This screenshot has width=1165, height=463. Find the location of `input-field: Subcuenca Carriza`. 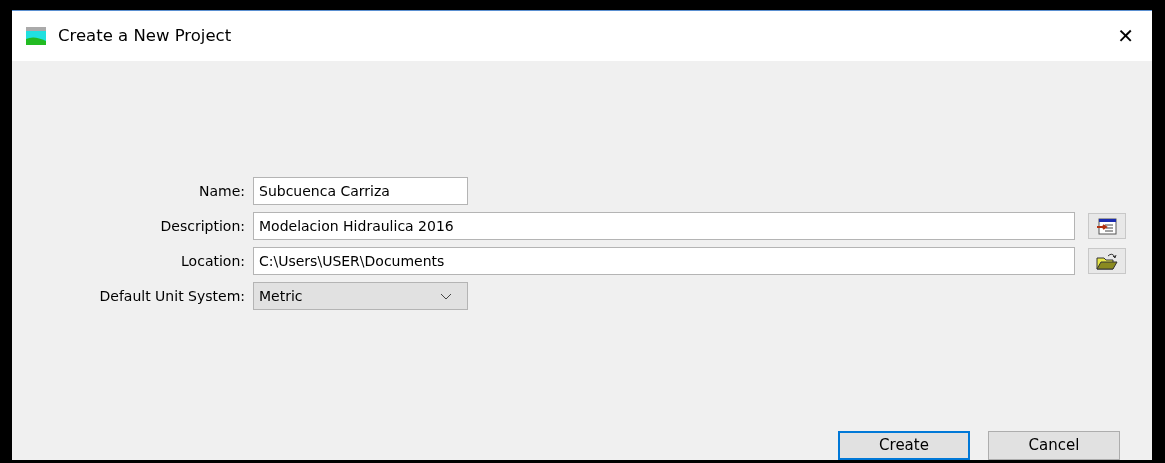

input-field: Subcuenca Carriza is located at coordinates (360, 191).